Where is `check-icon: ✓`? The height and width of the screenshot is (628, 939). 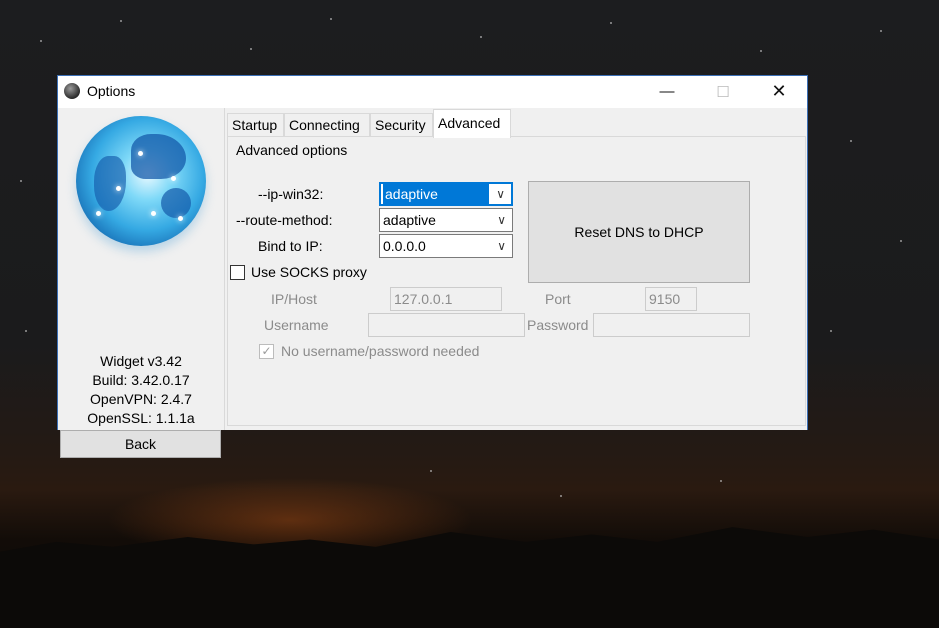 check-icon: ✓ is located at coordinates (266, 351).